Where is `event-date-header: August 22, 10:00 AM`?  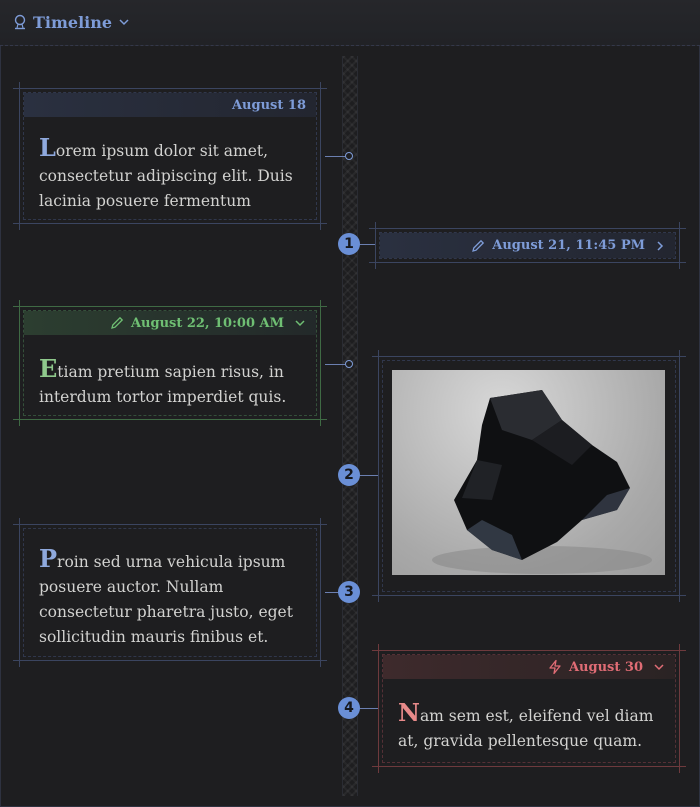 event-date-header: August 22, 10:00 AM is located at coordinates (170, 323).